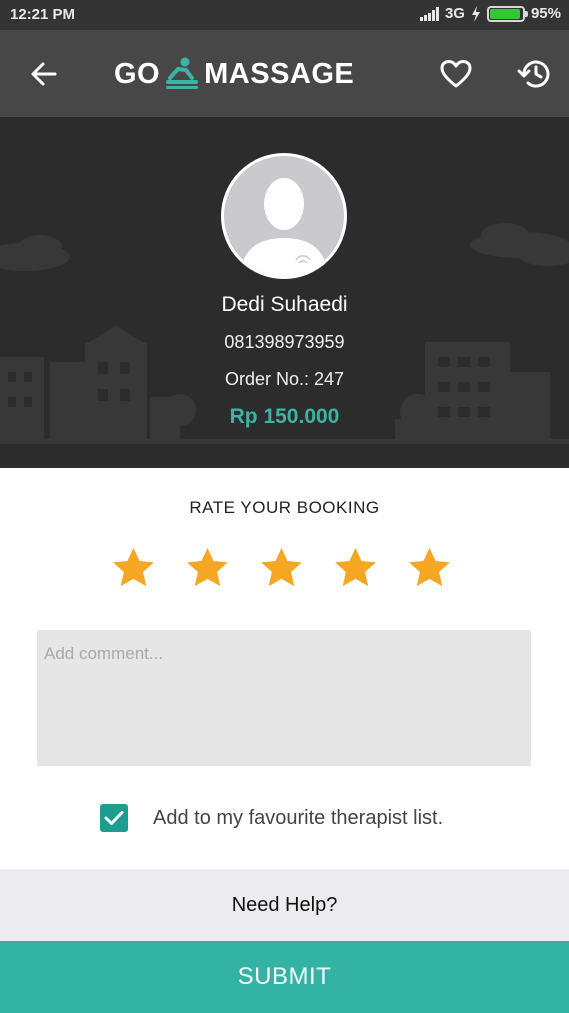 This screenshot has height=1013, width=569. I want to click on need-help-button: Need Help?, so click(284, 905).